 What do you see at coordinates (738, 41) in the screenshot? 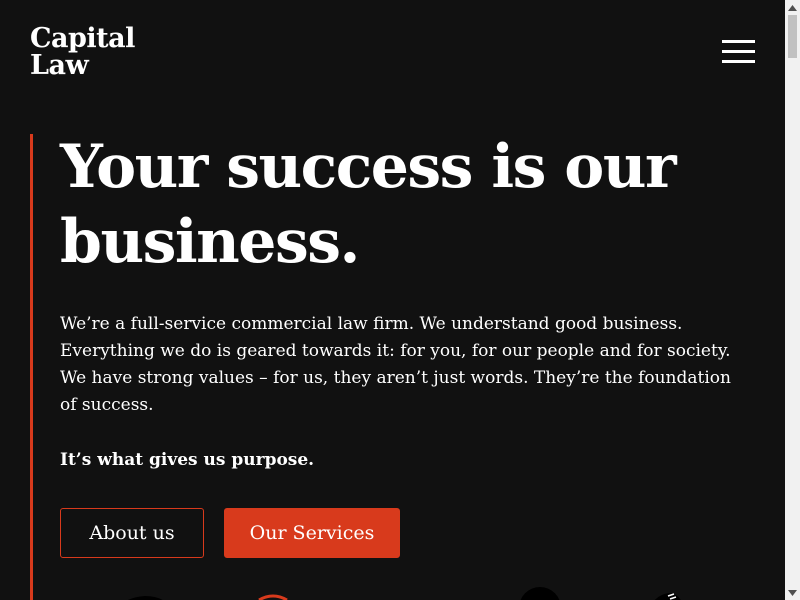
I see `menu-bar-top` at bounding box center [738, 41].